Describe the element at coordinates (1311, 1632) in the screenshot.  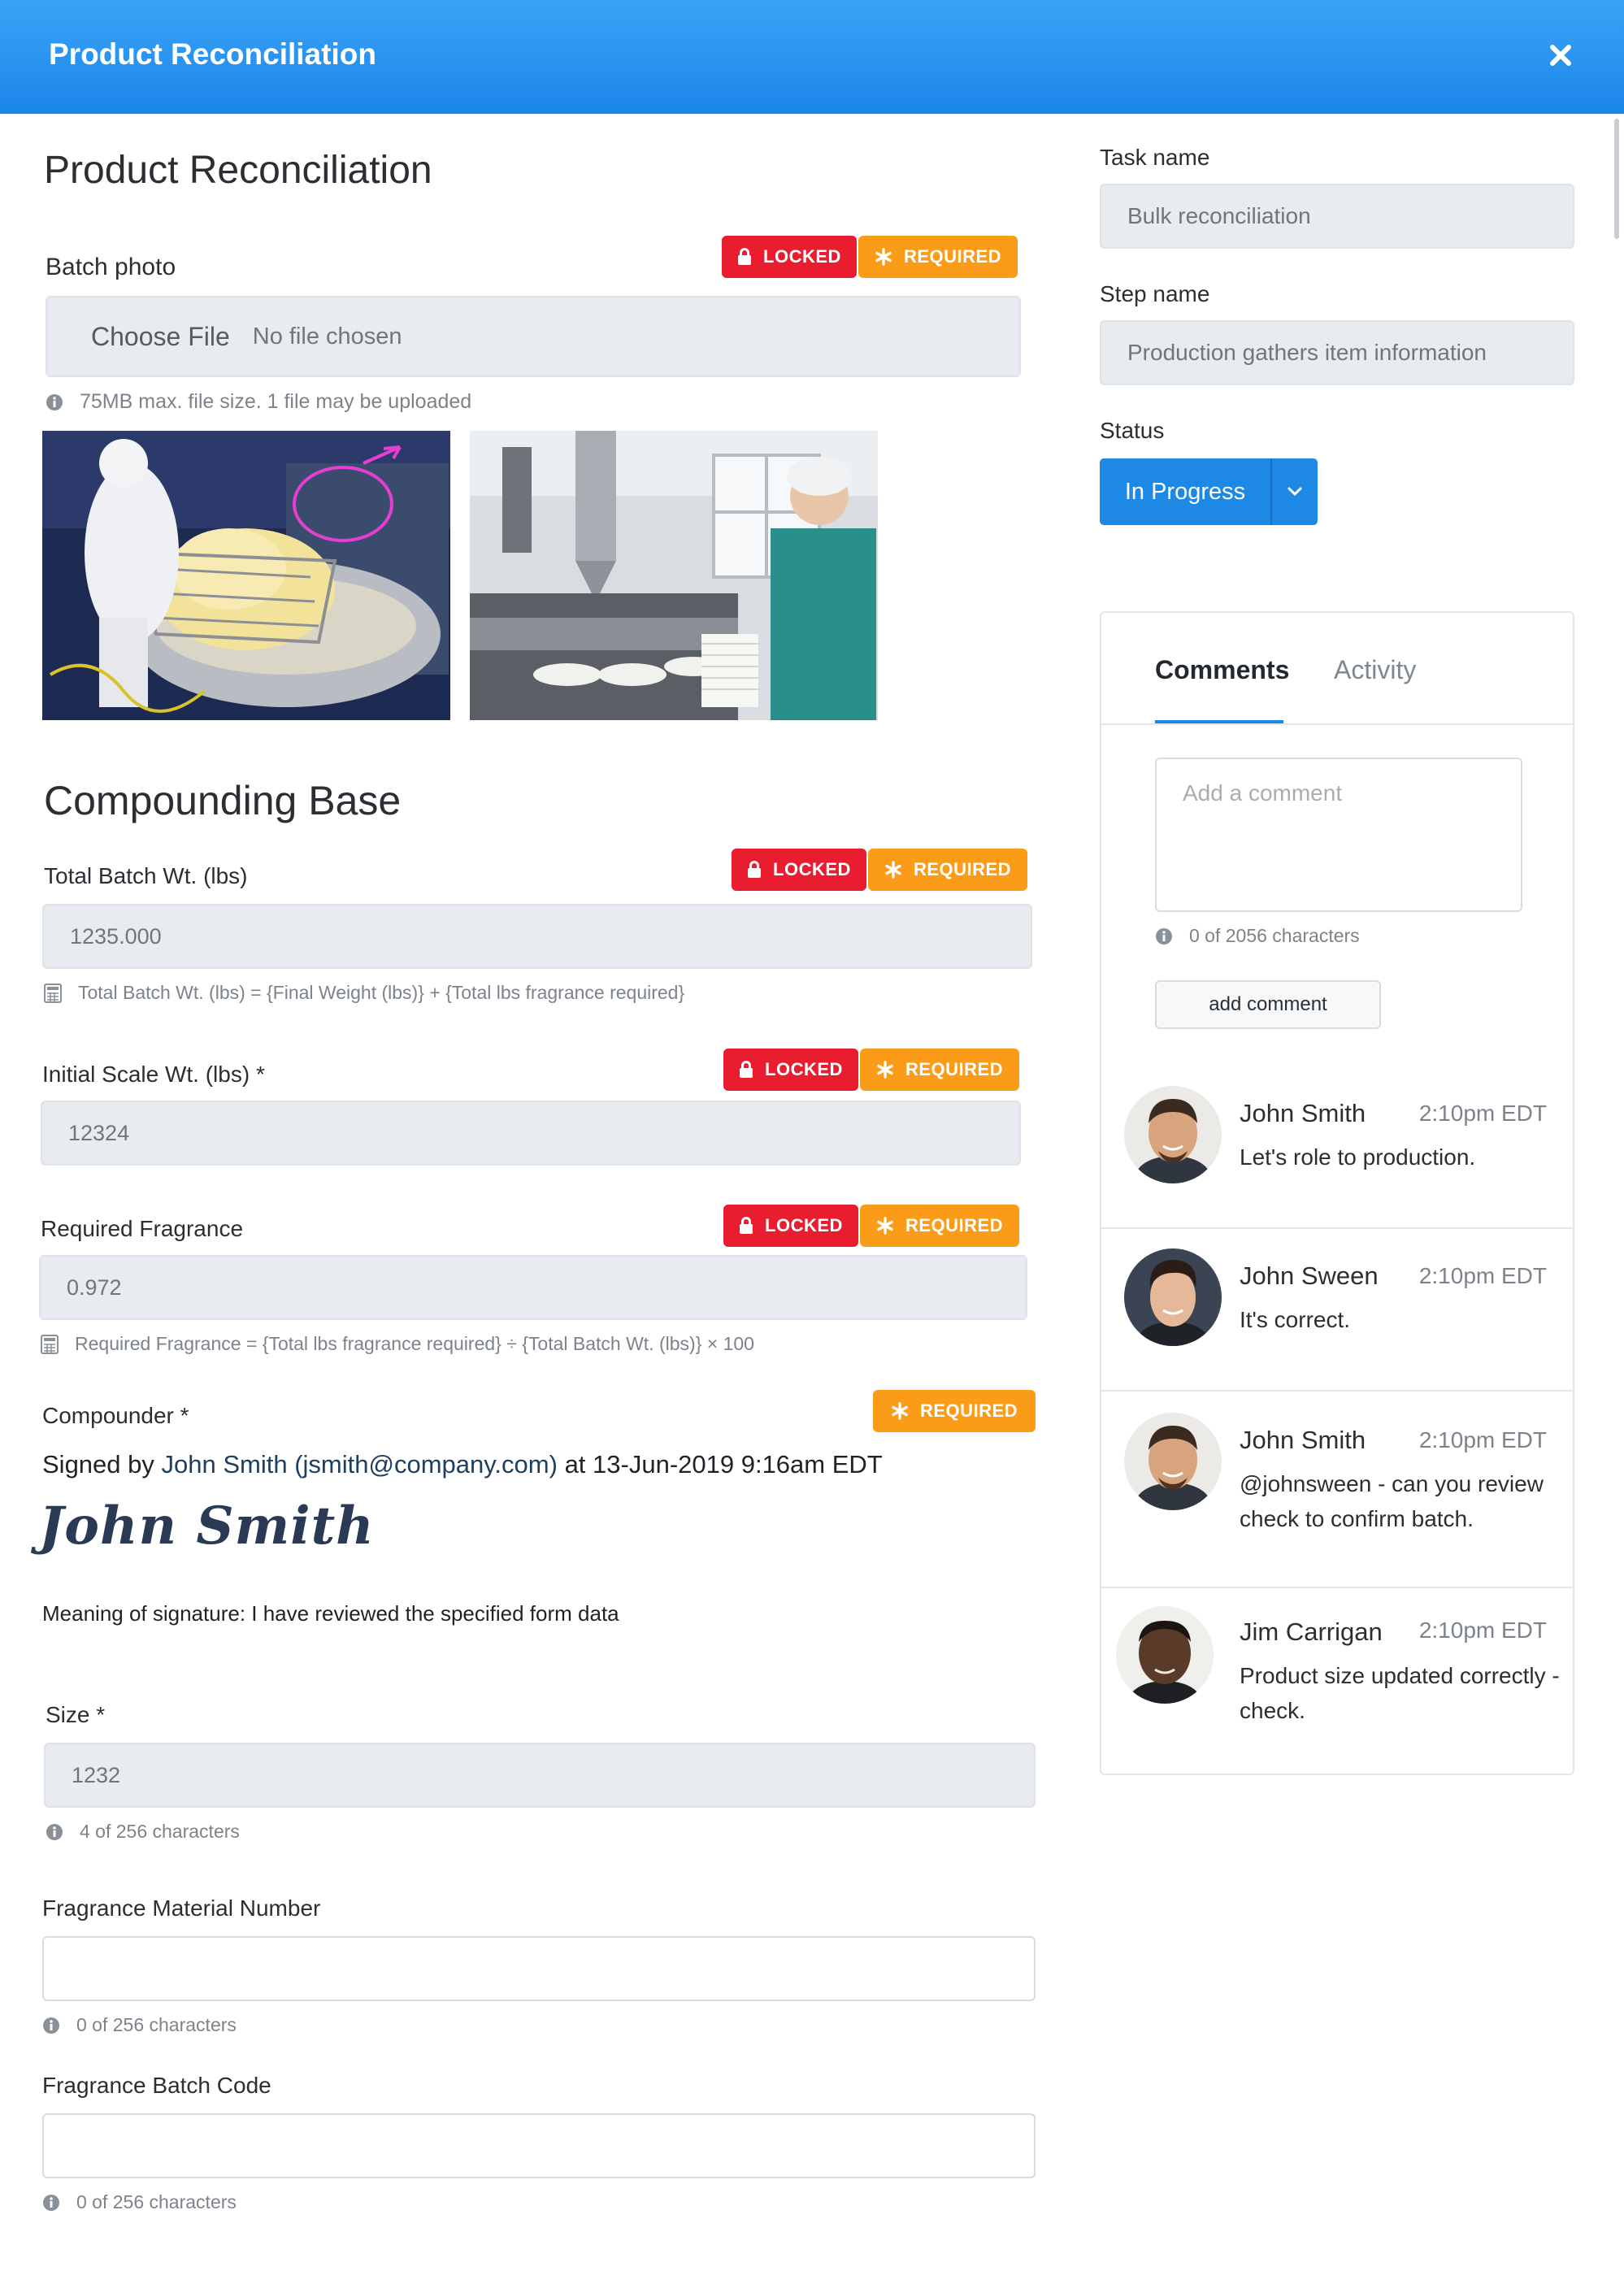
I see `comment-author: Jim Carrigan` at that location.